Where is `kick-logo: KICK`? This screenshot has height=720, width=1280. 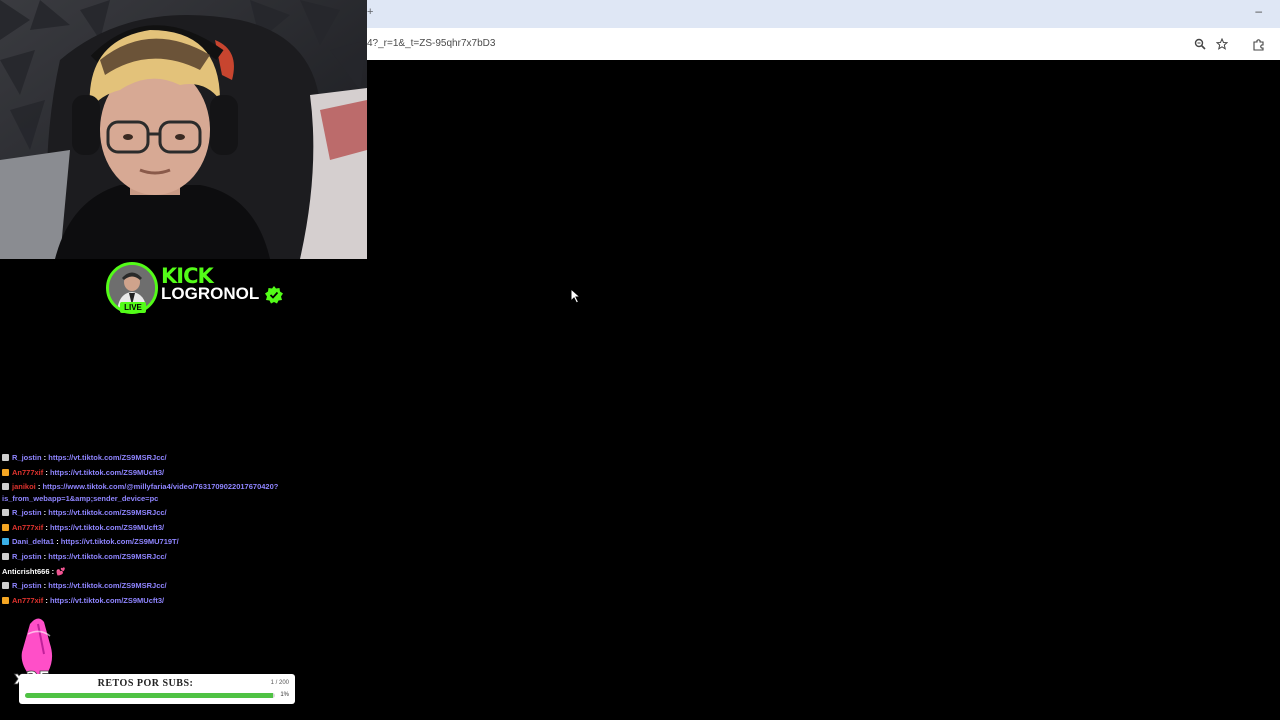
kick-logo: KICK is located at coordinates (187, 276).